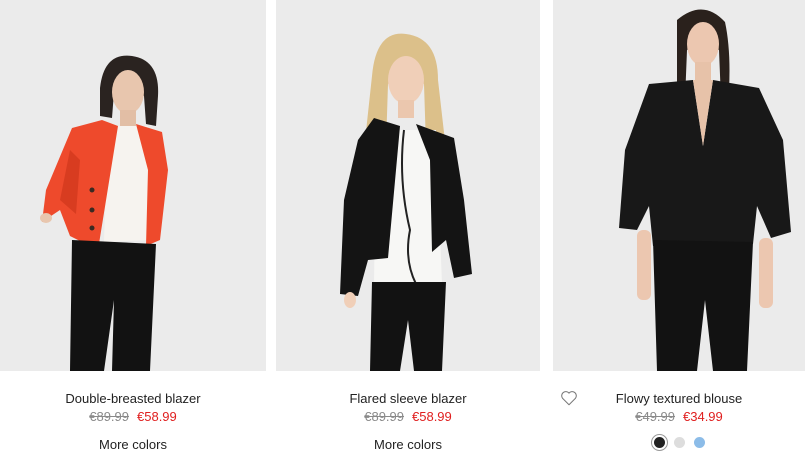 The width and height of the screenshot is (805, 453). I want to click on product-name: Flared sleeve blazer, so click(408, 398).